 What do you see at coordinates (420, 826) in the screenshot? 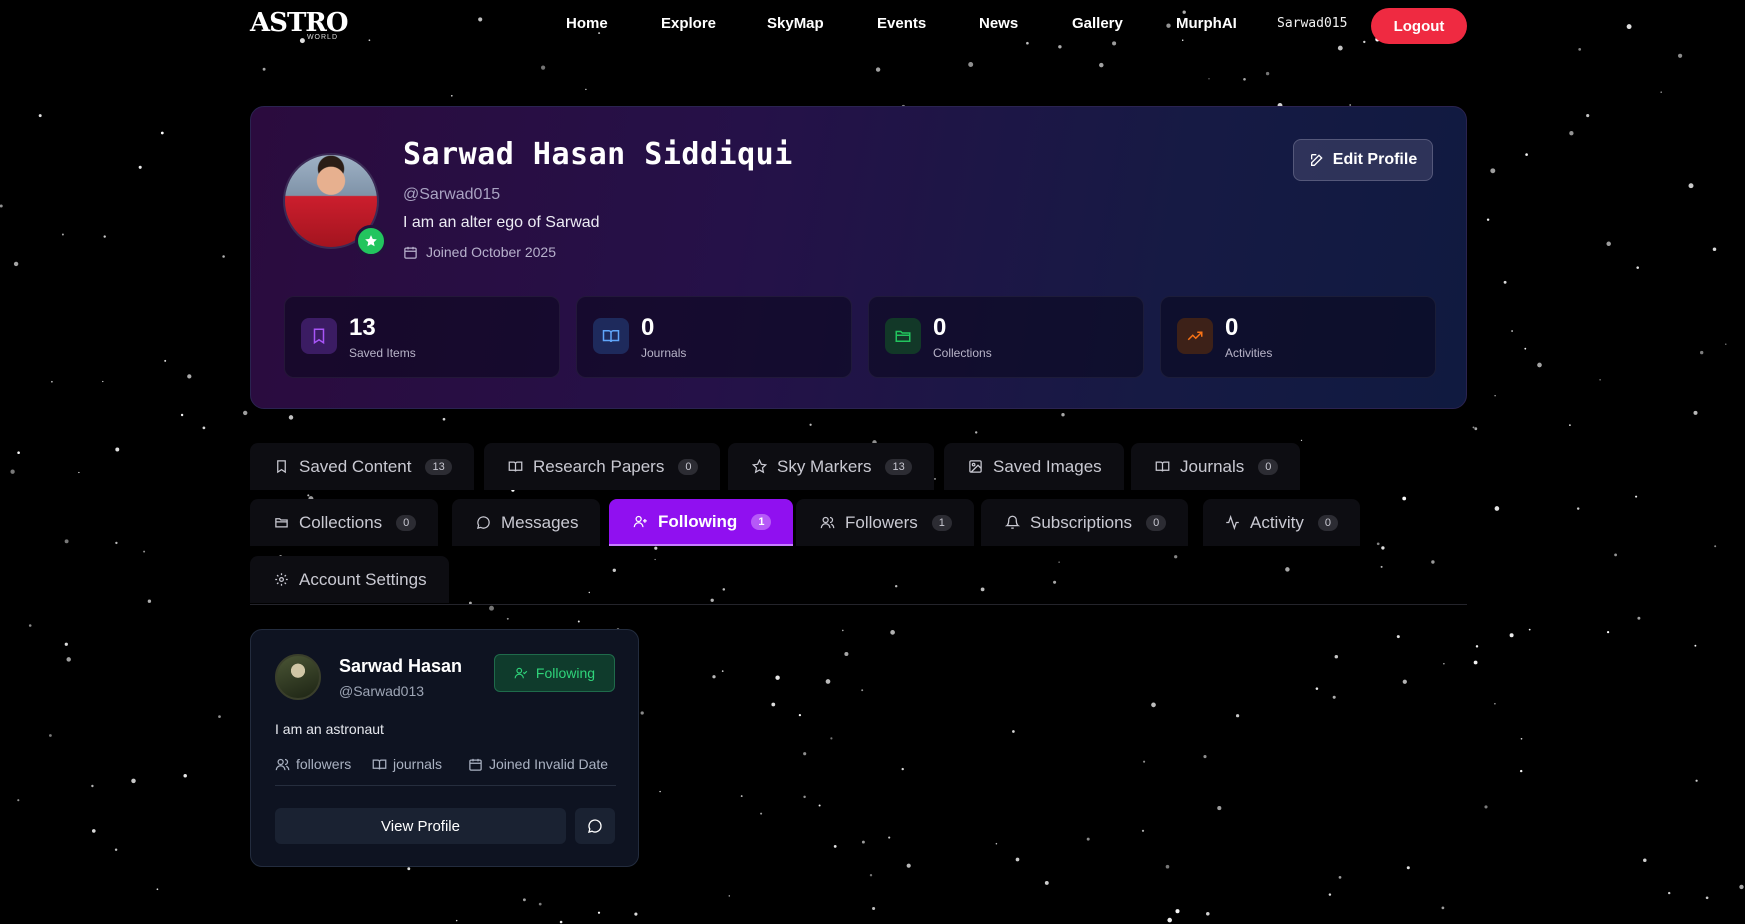
I see `view-profile-button: View Profile` at bounding box center [420, 826].